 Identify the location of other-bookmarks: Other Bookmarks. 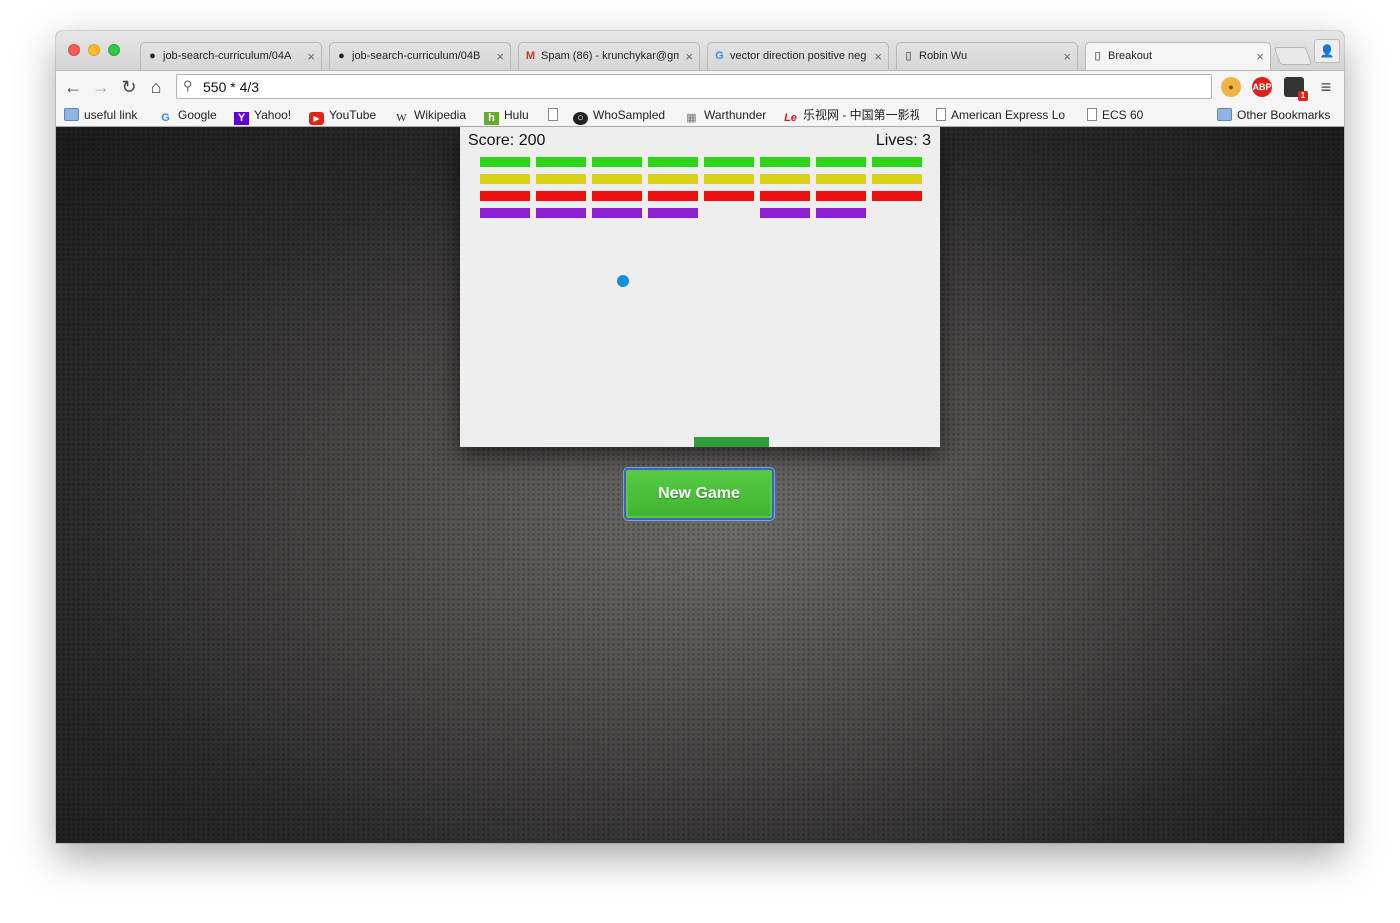
(1273, 115).